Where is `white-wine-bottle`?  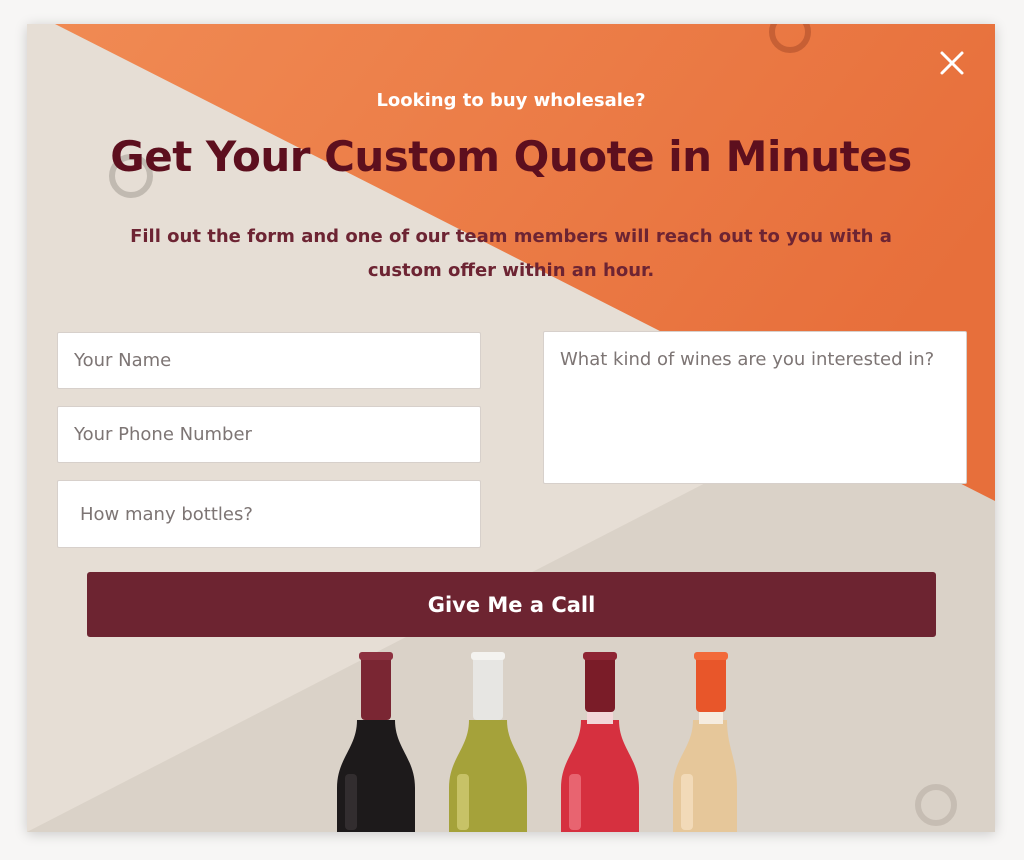 white-wine-bottle is located at coordinates (488, 742).